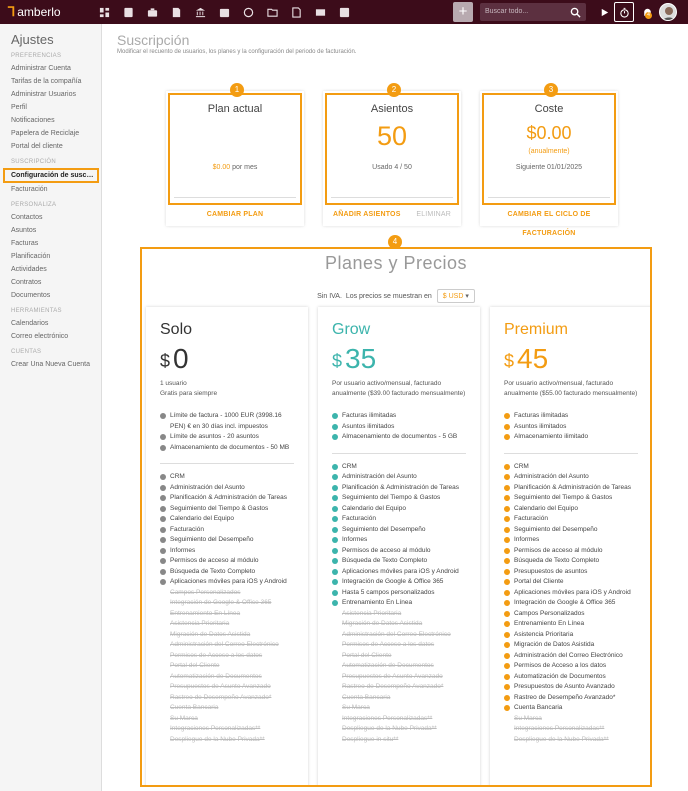 This screenshot has height=791, width=688. I want to click on add-seats-button: AÑADIR ASIENTOS, so click(367, 214).